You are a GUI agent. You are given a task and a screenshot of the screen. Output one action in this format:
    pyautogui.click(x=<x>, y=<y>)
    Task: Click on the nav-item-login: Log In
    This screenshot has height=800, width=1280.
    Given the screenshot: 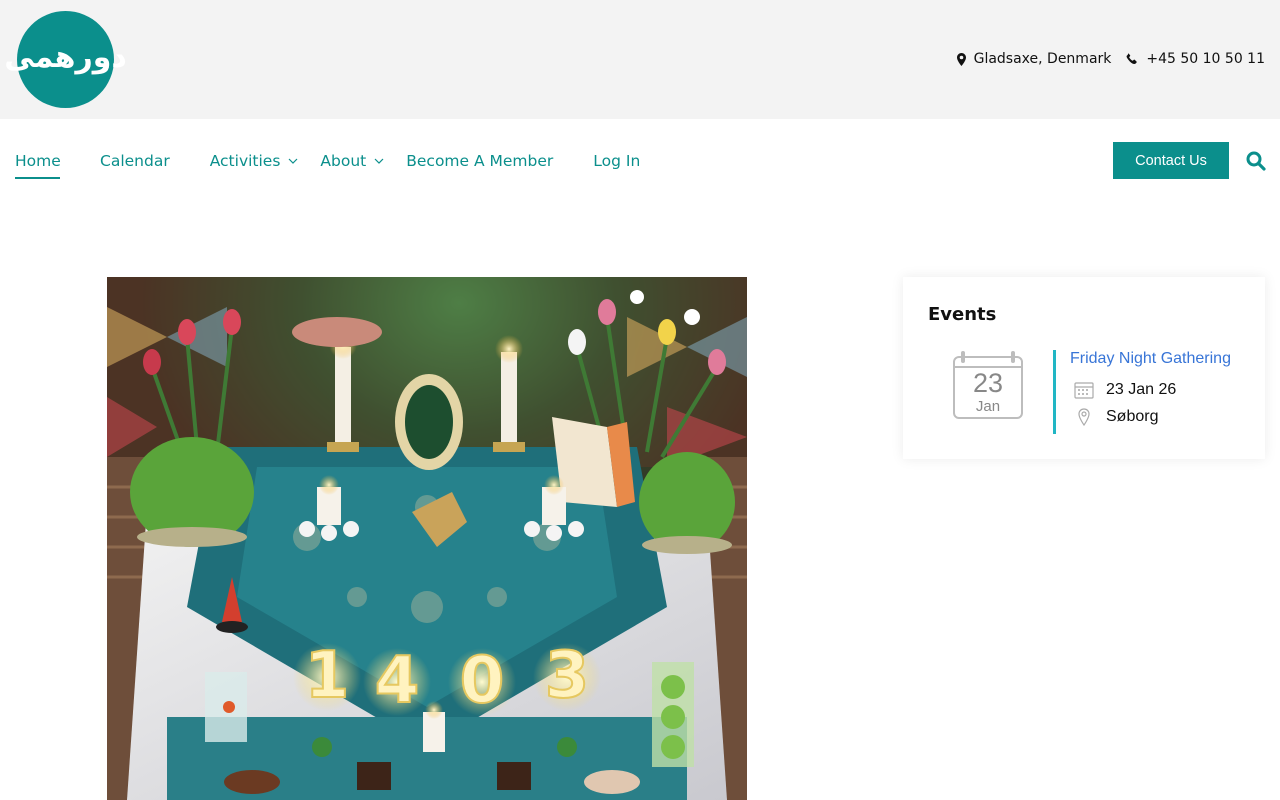 What is the action you would take?
    pyautogui.click(x=616, y=160)
    